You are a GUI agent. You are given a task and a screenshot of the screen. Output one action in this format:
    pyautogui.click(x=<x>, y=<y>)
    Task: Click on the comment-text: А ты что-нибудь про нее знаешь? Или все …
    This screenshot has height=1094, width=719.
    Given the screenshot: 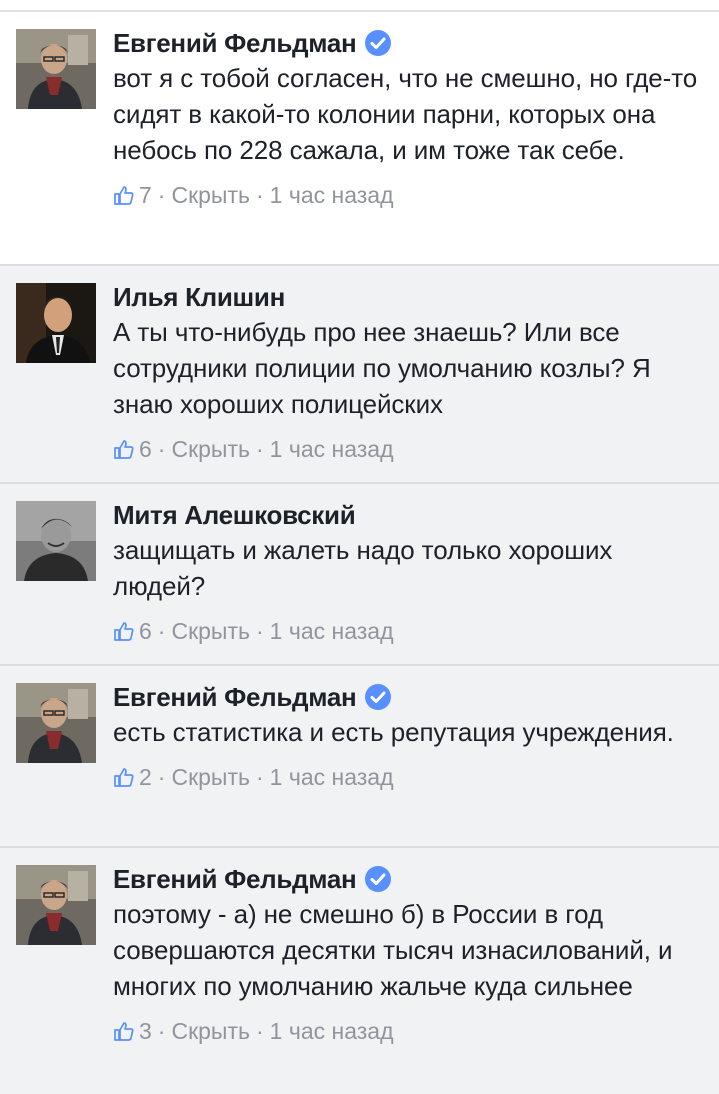 What is the action you would take?
    pyautogui.click(x=382, y=368)
    